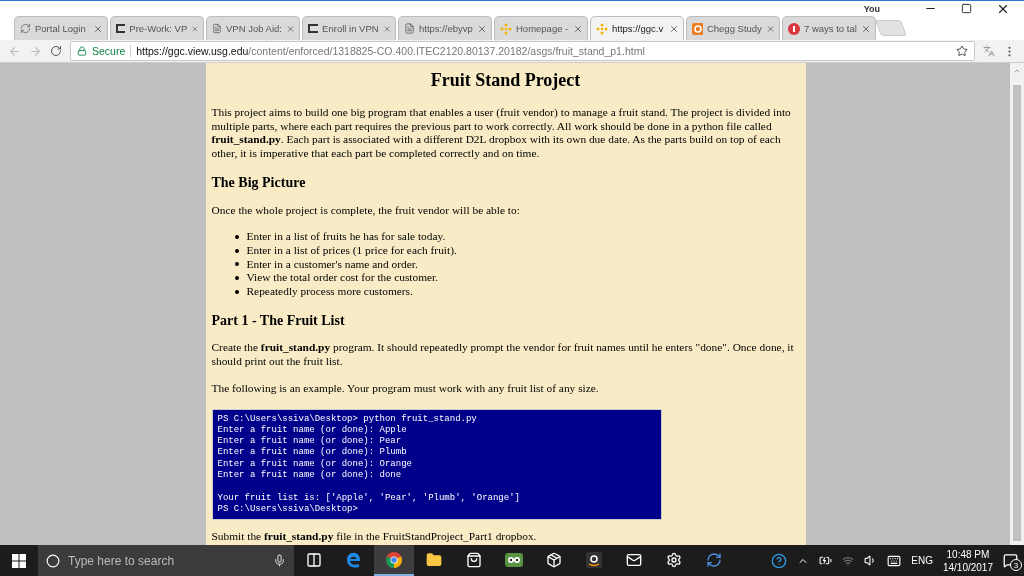 This screenshot has height=576, width=1024. What do you see at coordinates (966, 8) in the screenshot?
I see `maximize-icon` at bounding box center [966, 8].